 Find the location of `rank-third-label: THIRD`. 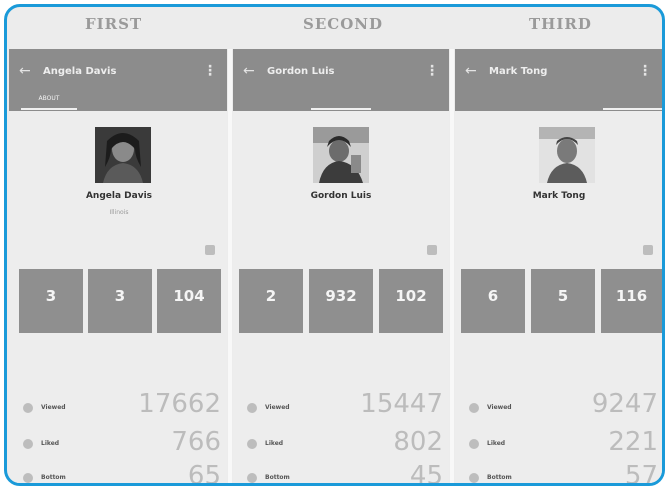

rank-third-label: THIRD is located at coordinates (560, 24).